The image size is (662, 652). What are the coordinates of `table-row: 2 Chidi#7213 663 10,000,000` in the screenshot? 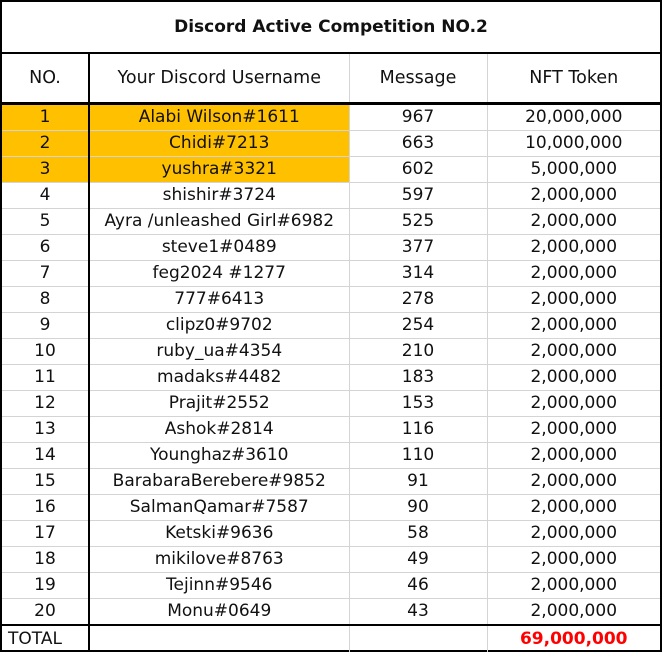 It's located at (331, 143).